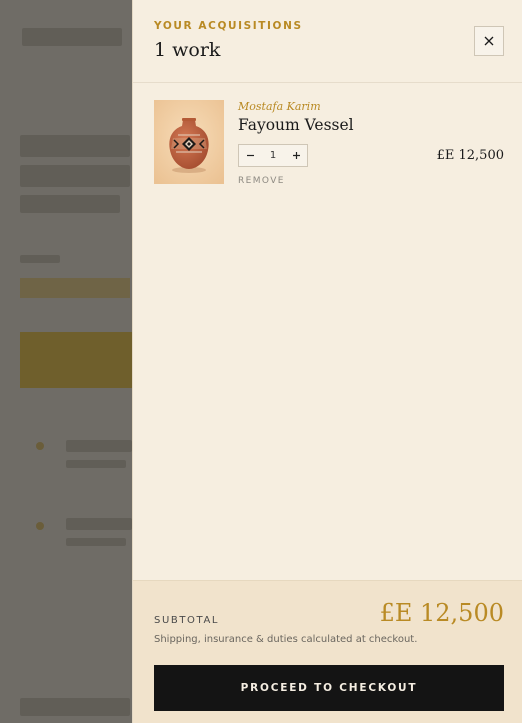 Image resolution: width=522 pixels, height=723 pixels. Describe the element at coordinates (75, 707) in the screenshot. I see `bg-footer-line` at that location.